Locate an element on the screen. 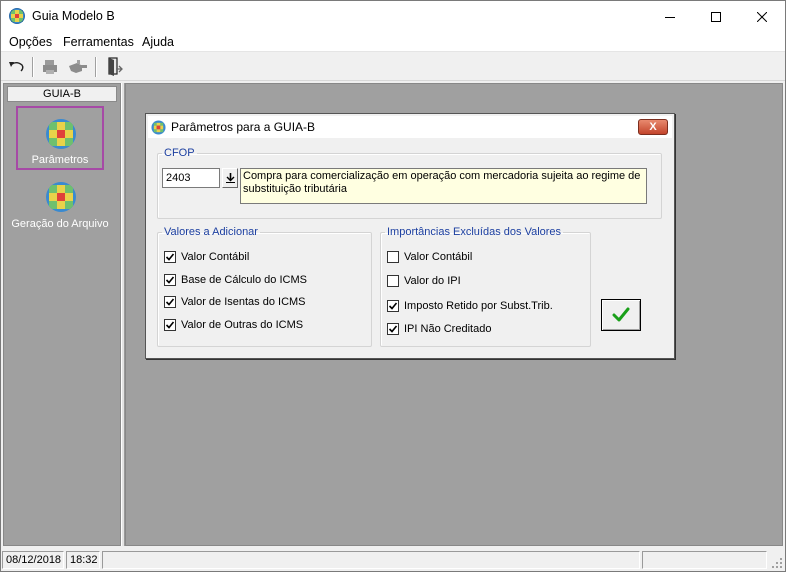  checkbox-label: Valor de Outras do ICMS is located at coordinates (242, 325).